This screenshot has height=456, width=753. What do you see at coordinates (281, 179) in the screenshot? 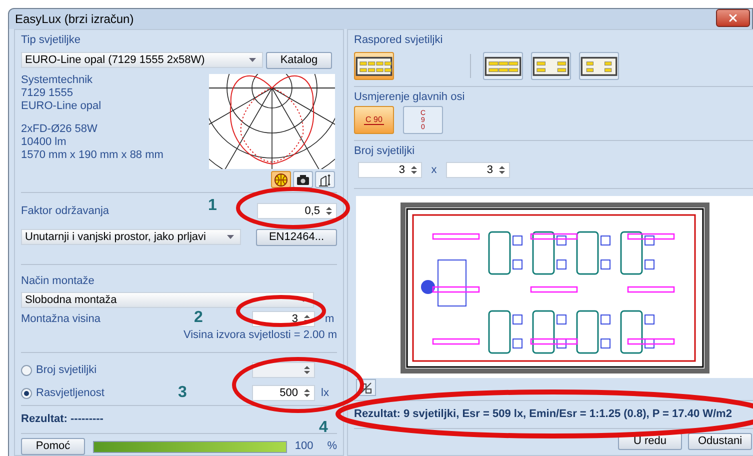
I see `globe-icon` at bounding box center [281, 179].